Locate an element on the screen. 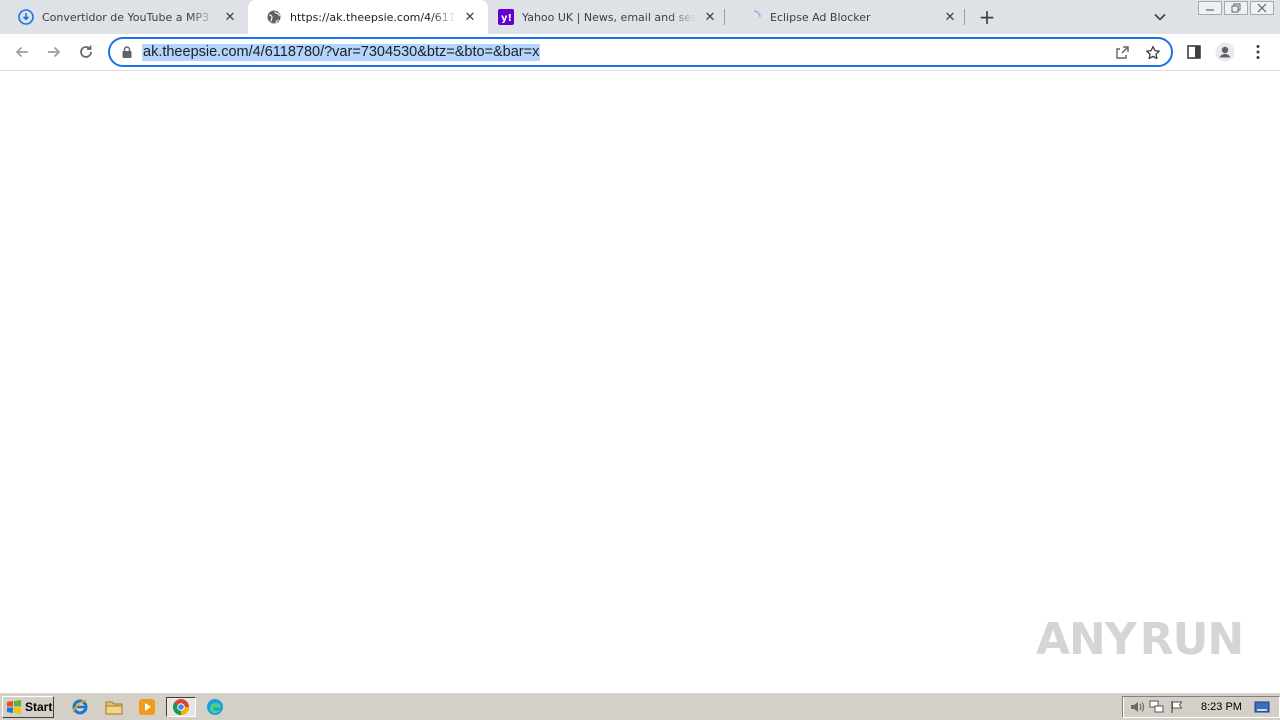  tab-convertidor: Convertidor de YouTube a MP3 - YTM ✕ is located at coordinates (124, 17).